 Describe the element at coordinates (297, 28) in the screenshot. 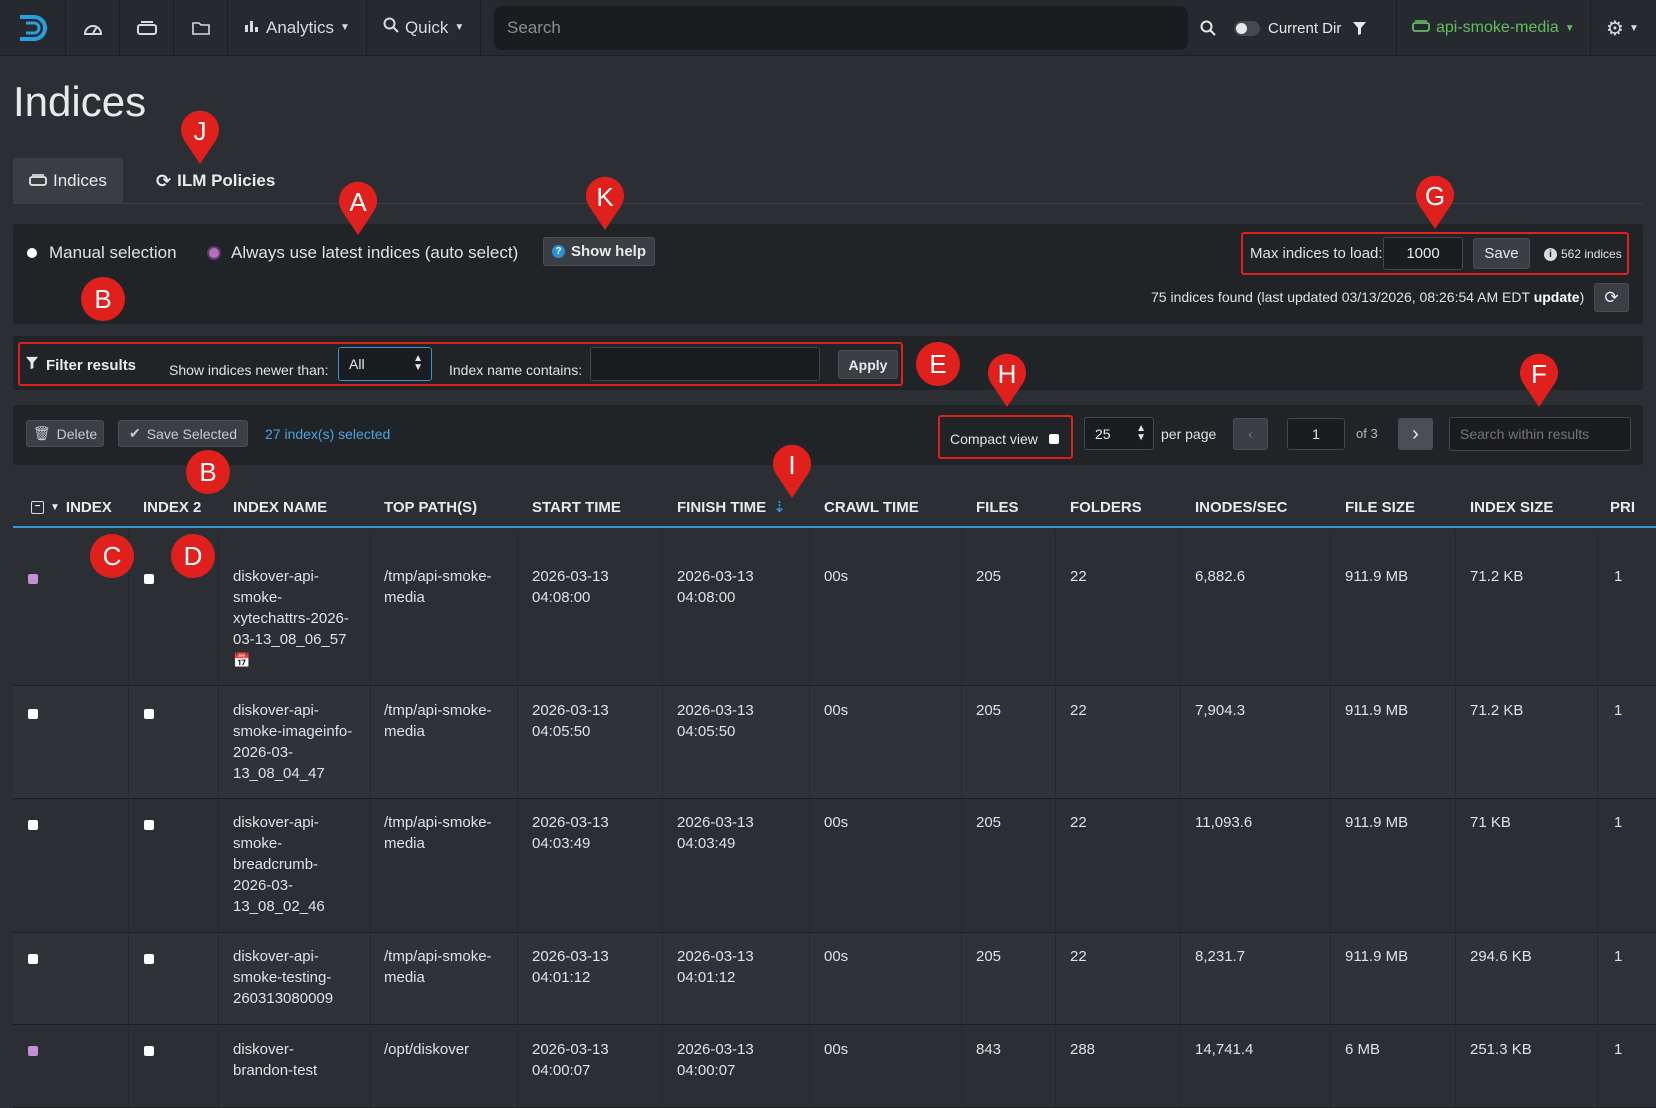

I see `analytics-menu: Analytics ▼` at that location.